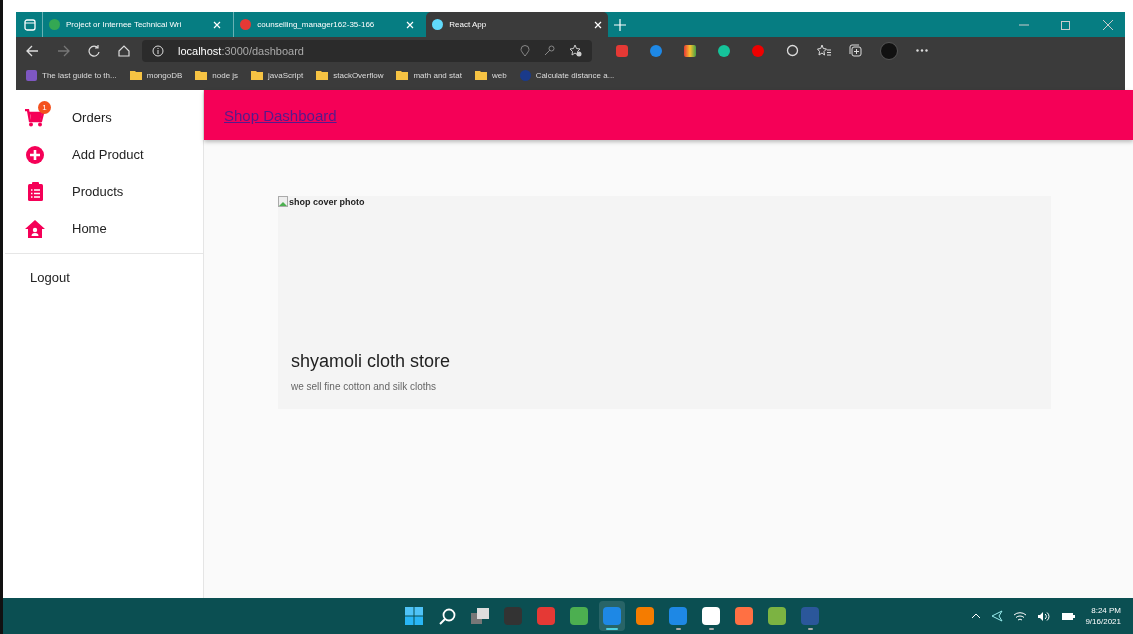  Describe the element at coordinates (922, 50) in the screenshot. I see `more-icon` at that location.